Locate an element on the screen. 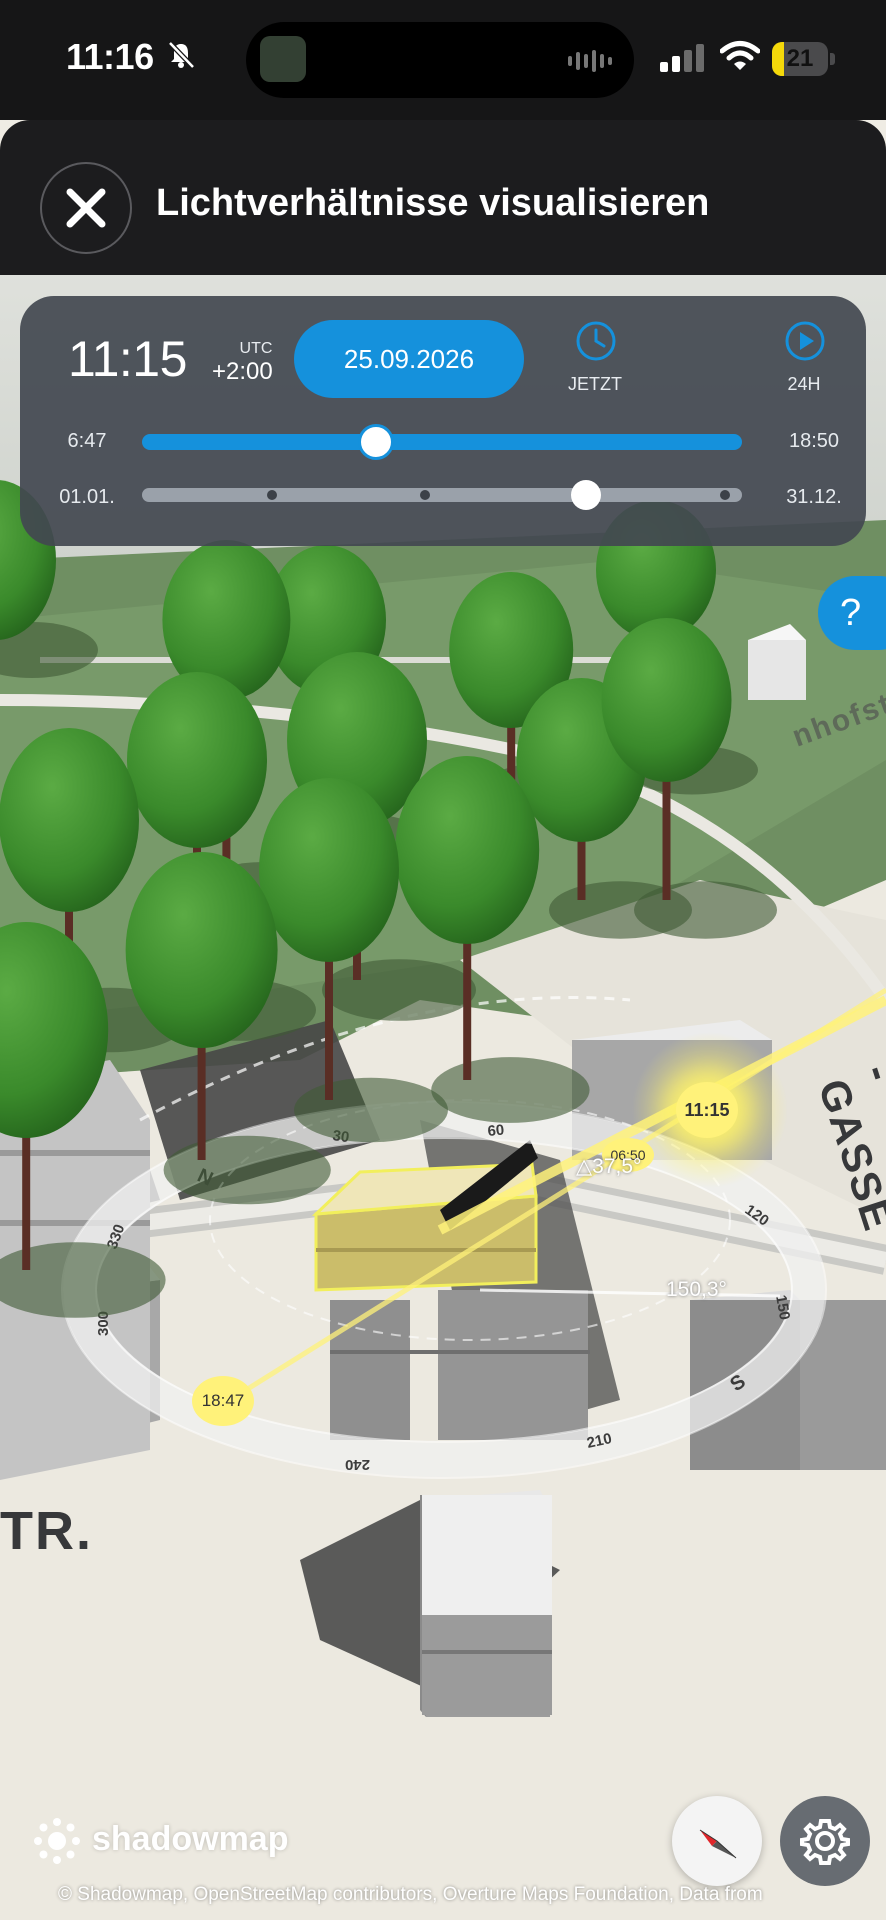 The height and width of the screenshot is (1920, 886). date-button: 25.09.2026 is located at coordinates (409, 359).